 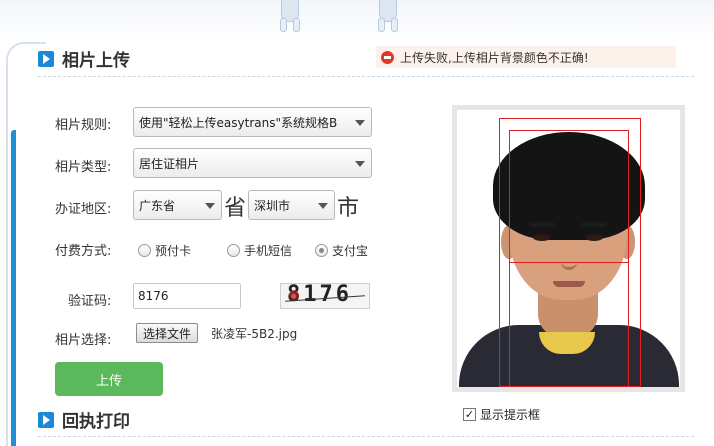 I want to click on payment-option-sms: 手机短信, so click(x=259, y=250).